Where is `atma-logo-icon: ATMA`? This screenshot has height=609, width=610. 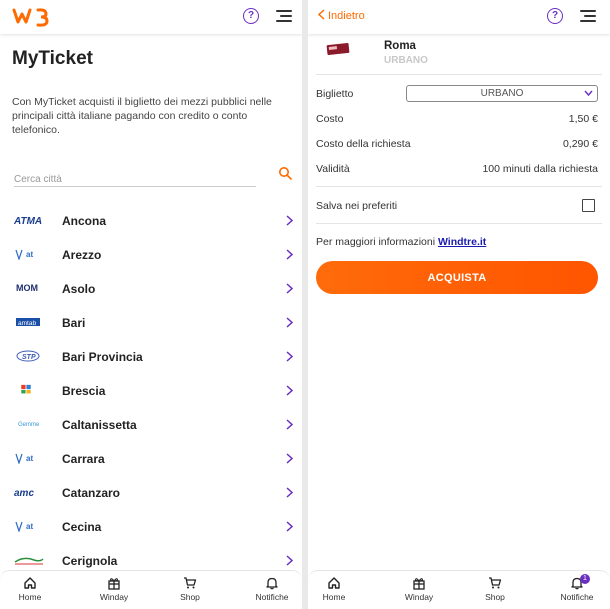
atma-logo-icon: ATMA is located at coordinates (28, 221).